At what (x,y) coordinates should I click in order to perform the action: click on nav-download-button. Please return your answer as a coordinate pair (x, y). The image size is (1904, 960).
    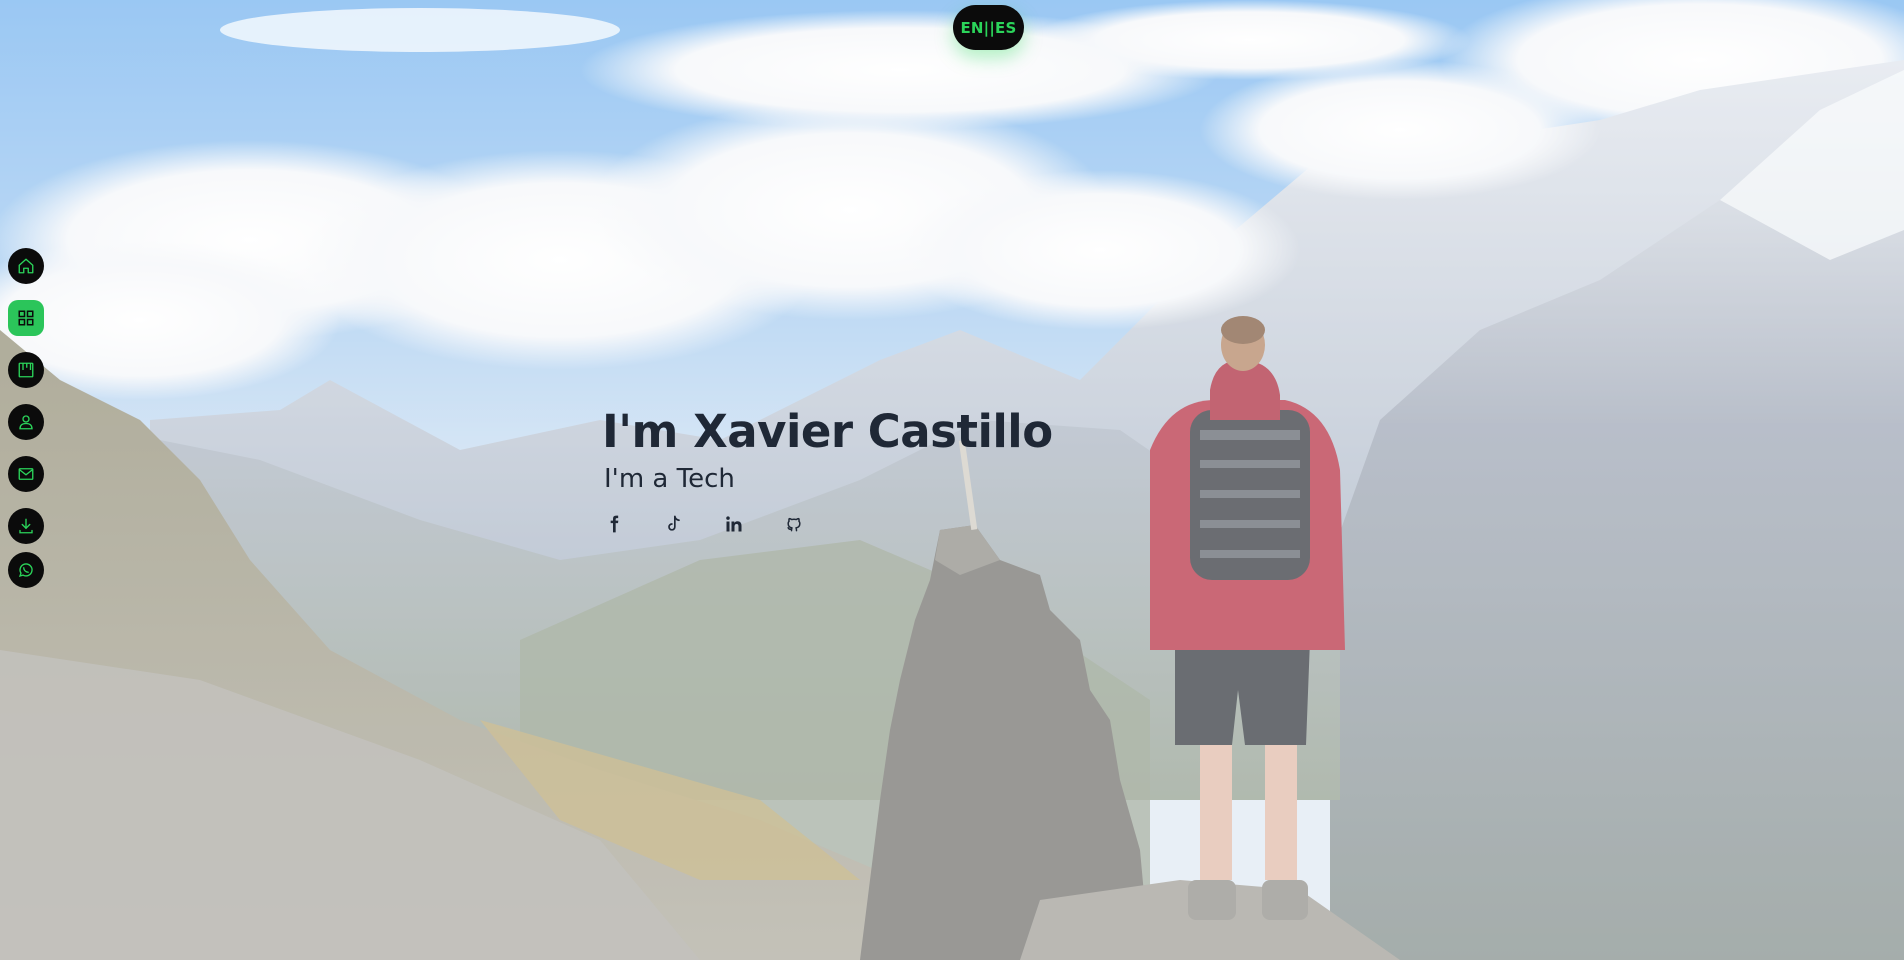
    Looking at the image, I should click on (26, 526).